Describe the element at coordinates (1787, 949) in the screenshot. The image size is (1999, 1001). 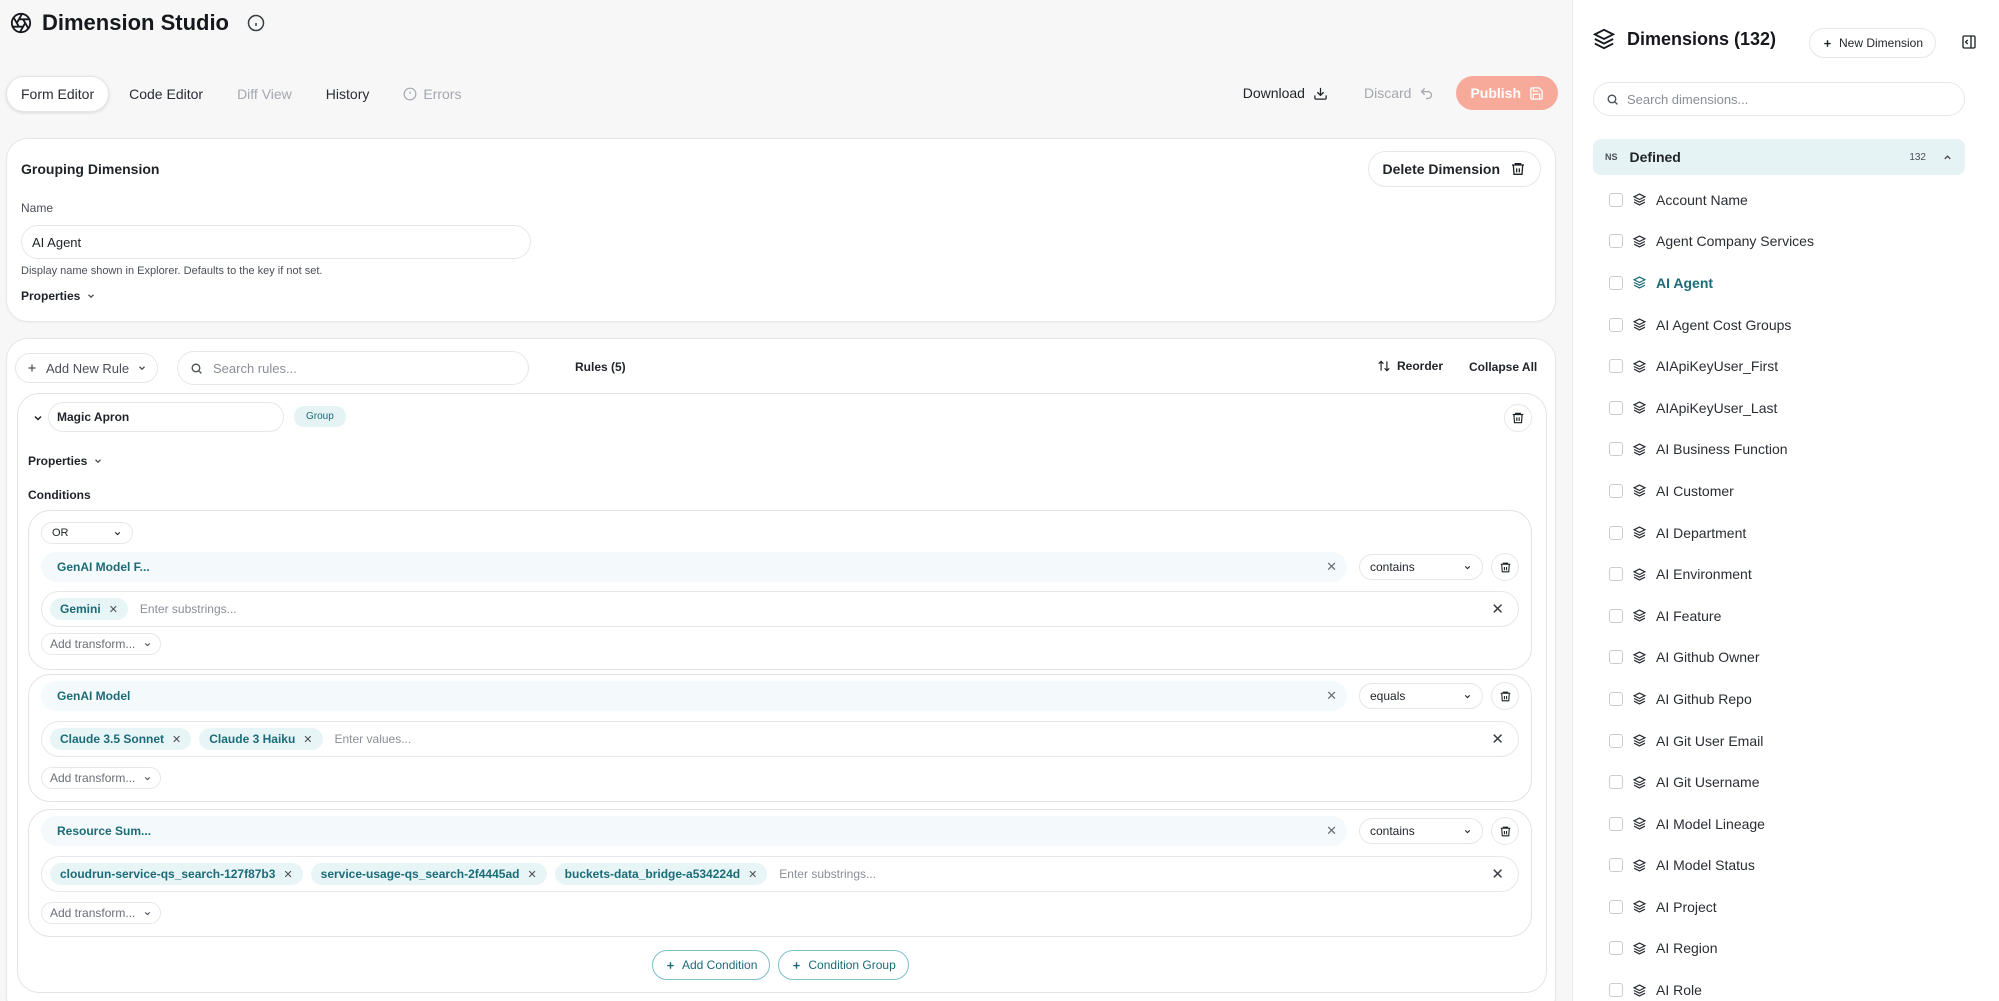
I see `sidebar-item-dimension: AI Region` at that location.